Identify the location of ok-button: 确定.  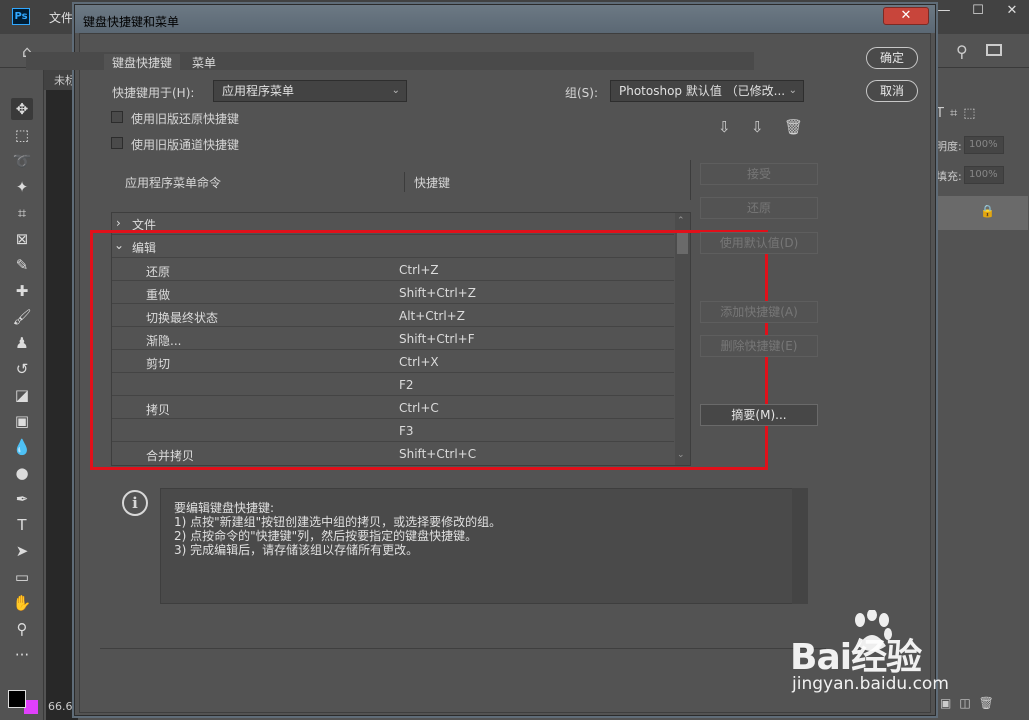
(892, 58).